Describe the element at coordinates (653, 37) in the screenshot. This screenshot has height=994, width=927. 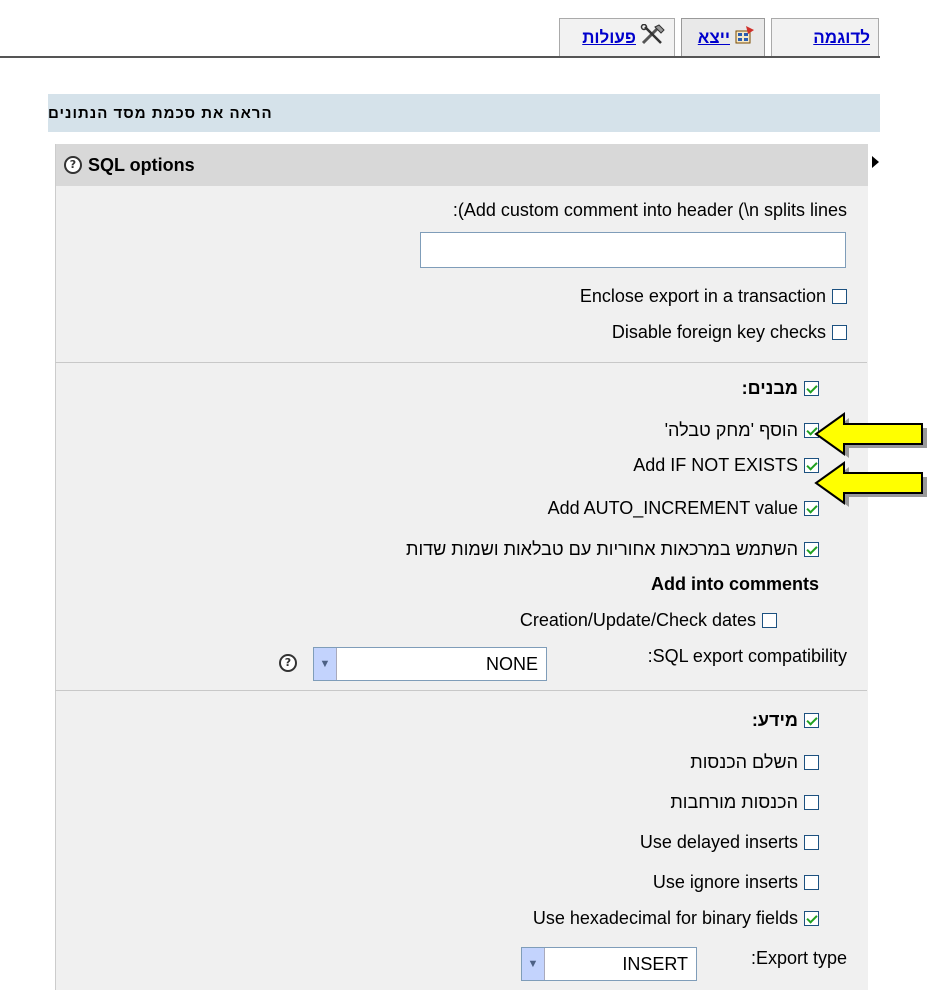
I see `tools-icon` at that location.